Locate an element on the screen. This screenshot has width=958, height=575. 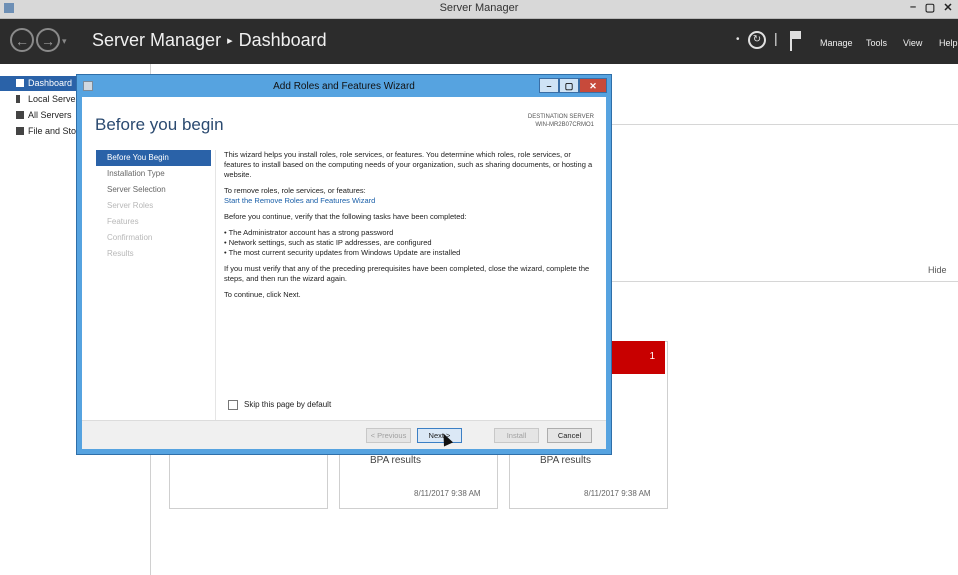
page-heading: Before you begin is located at coordinates (159, 124).